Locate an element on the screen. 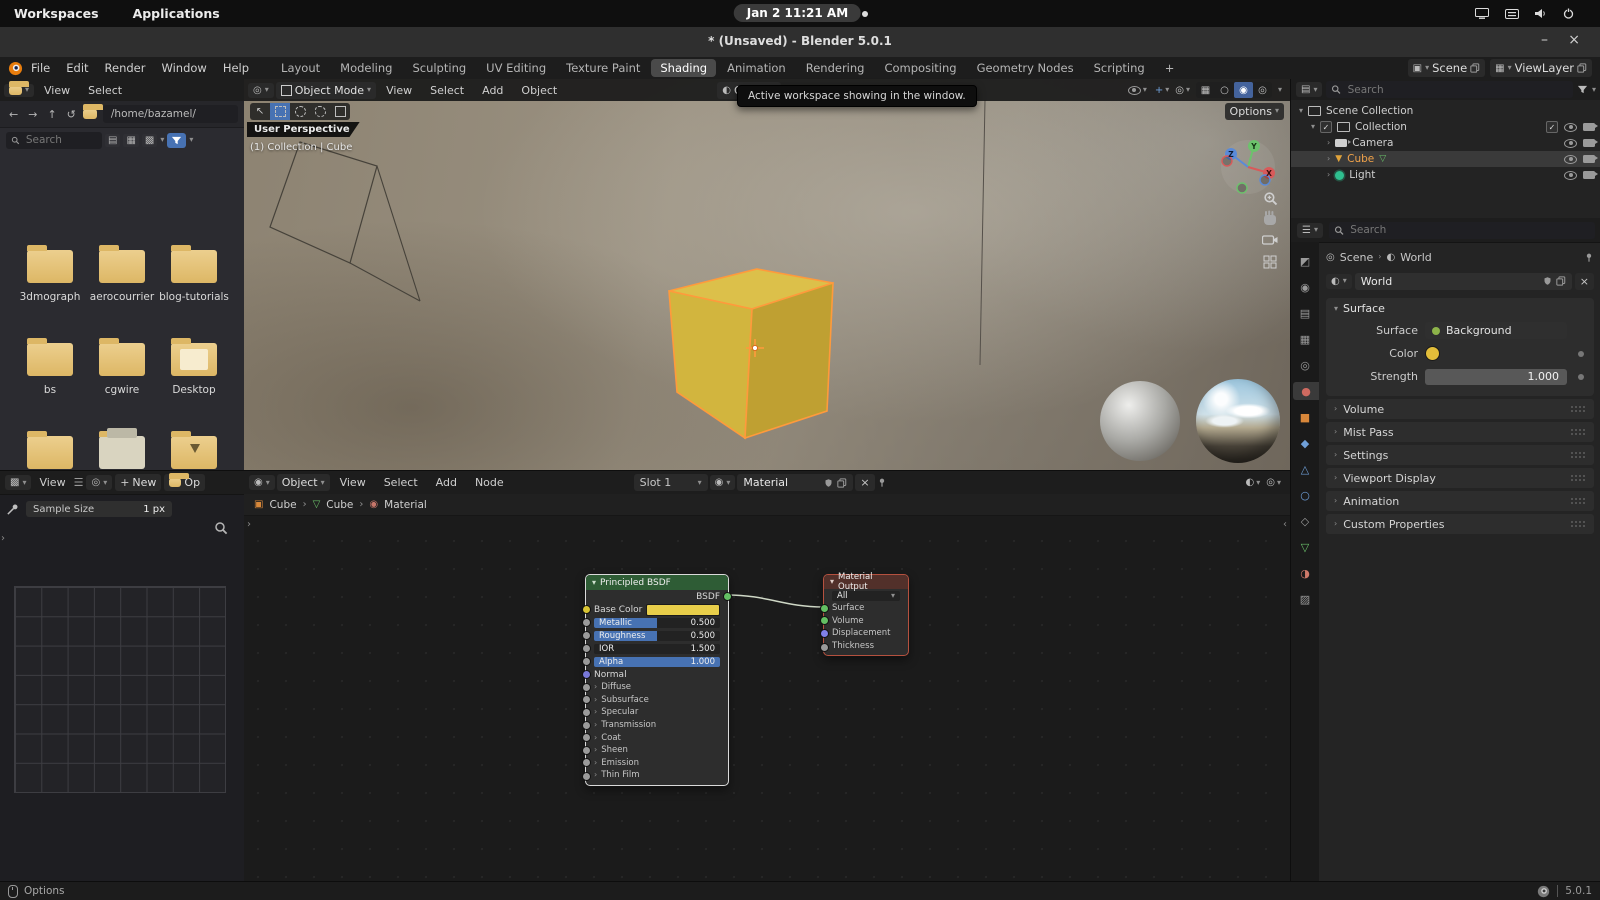 The width and height of the screenshot is (1600, 900). menu-help: Help is located at coordinates (236, 68).